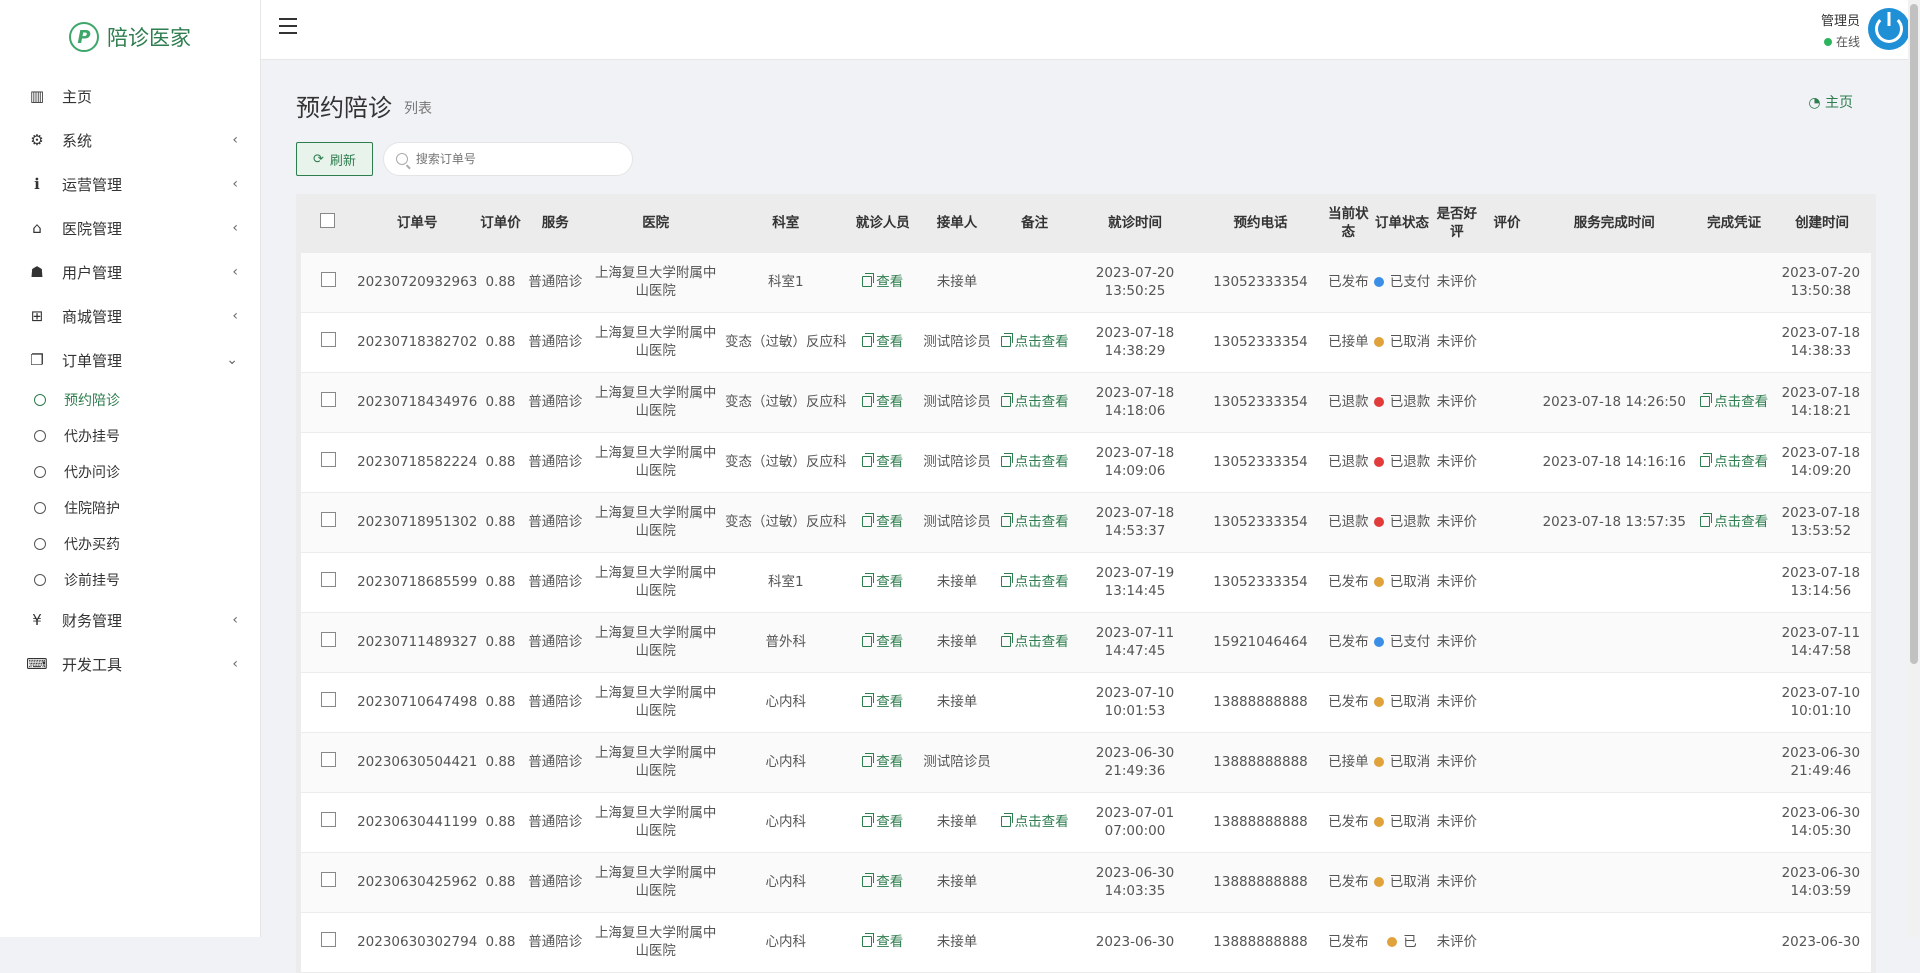 Image resolution: width=1920 pixels, height=973 pixels. Describe the element at coordinates (883, 223) in the screenshot. I see `column-header: 就诊人员` at that location.